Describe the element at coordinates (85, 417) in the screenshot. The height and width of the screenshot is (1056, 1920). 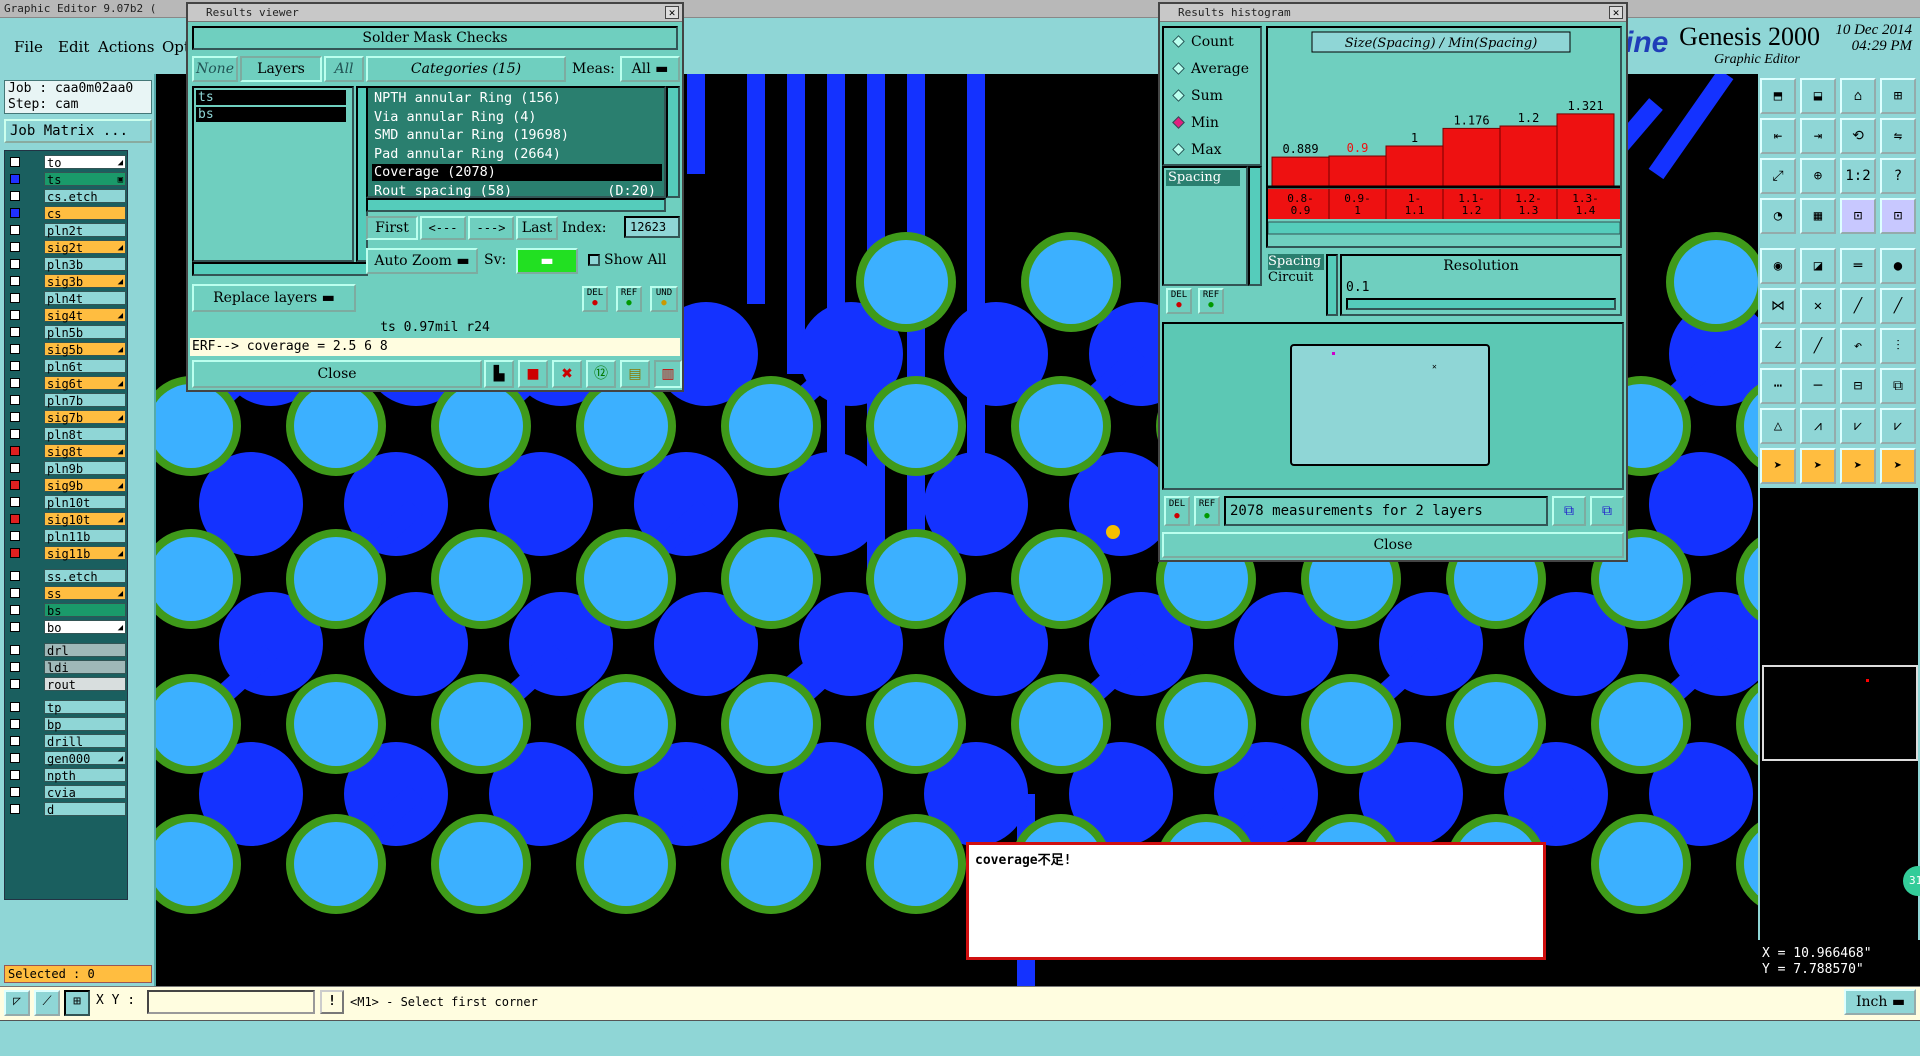
I see `layer-name: sig7b ◢` at that location.